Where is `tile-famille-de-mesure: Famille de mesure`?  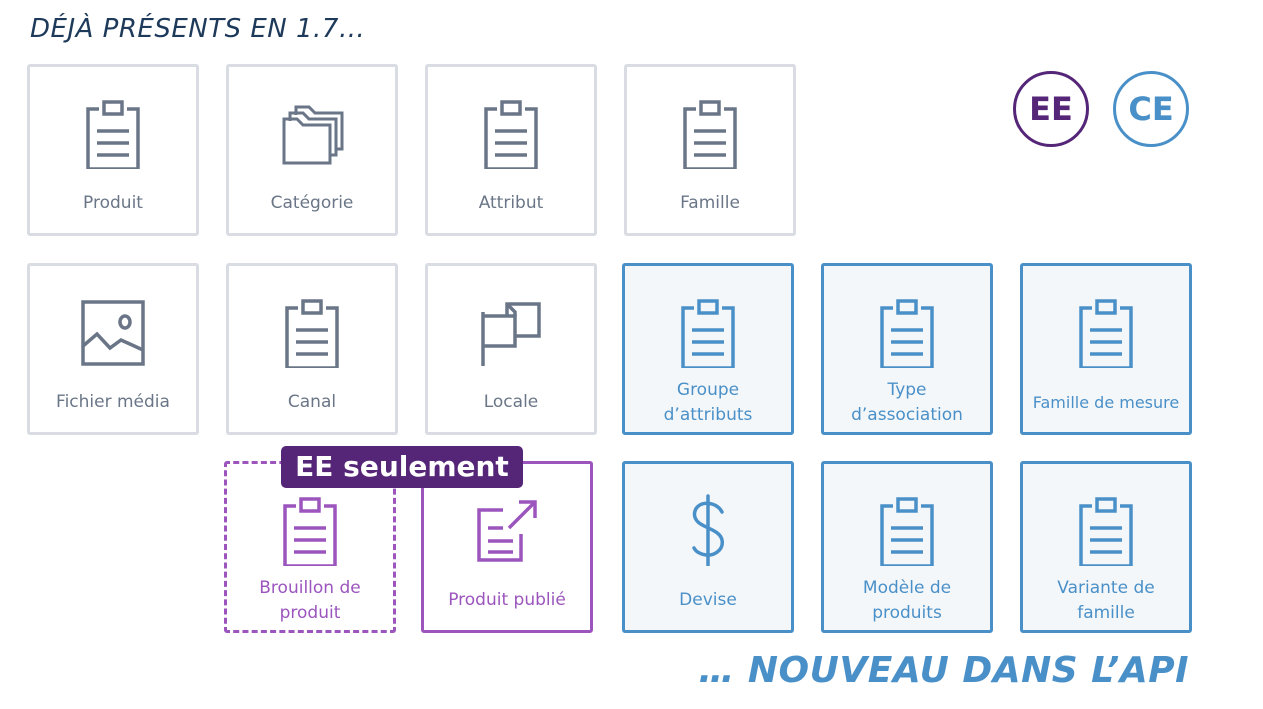 tile-famille-de-mesure: Famille de mesure is located at coordinates (1106, 349).